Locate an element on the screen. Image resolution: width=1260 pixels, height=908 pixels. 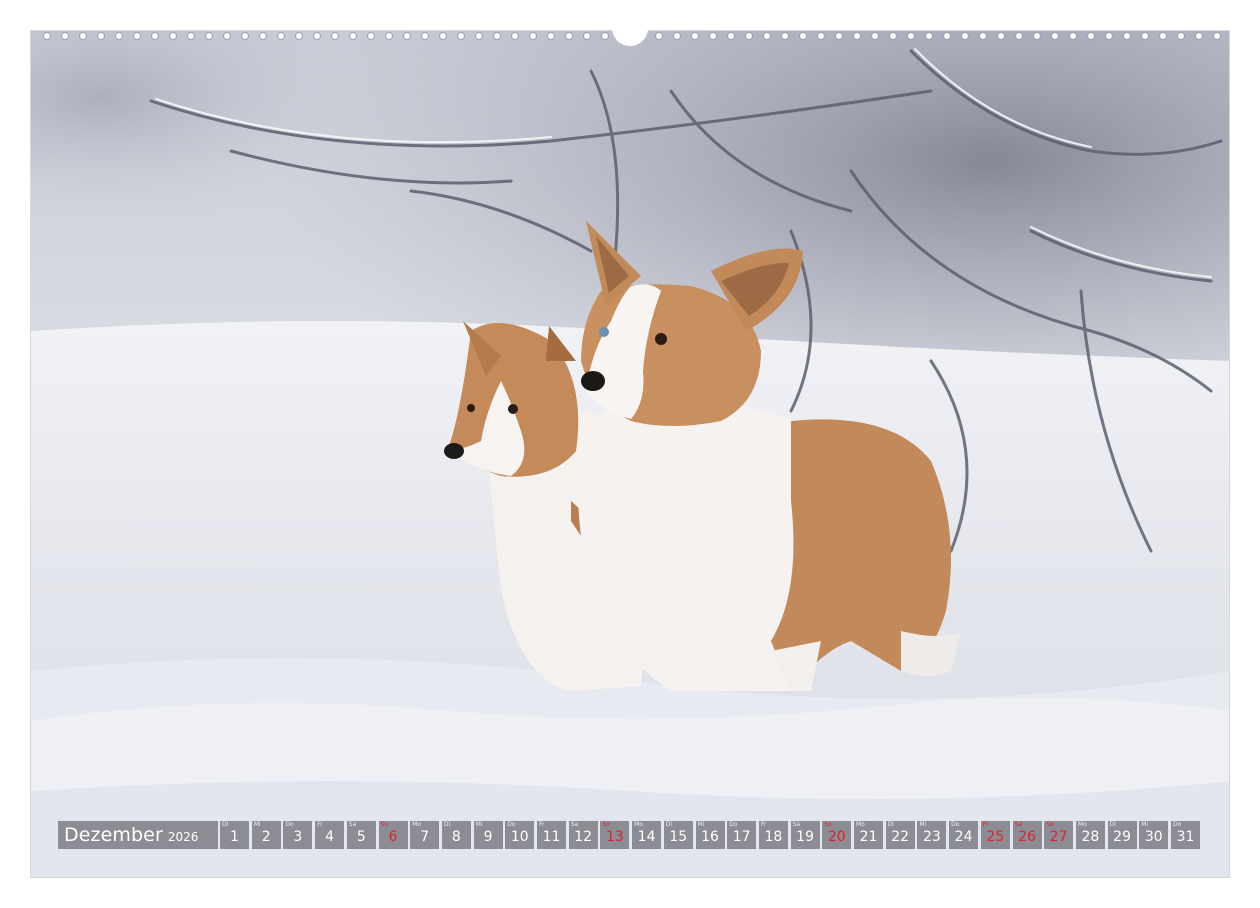
day-cell: Di 8 is located at coordinates (456, 835).